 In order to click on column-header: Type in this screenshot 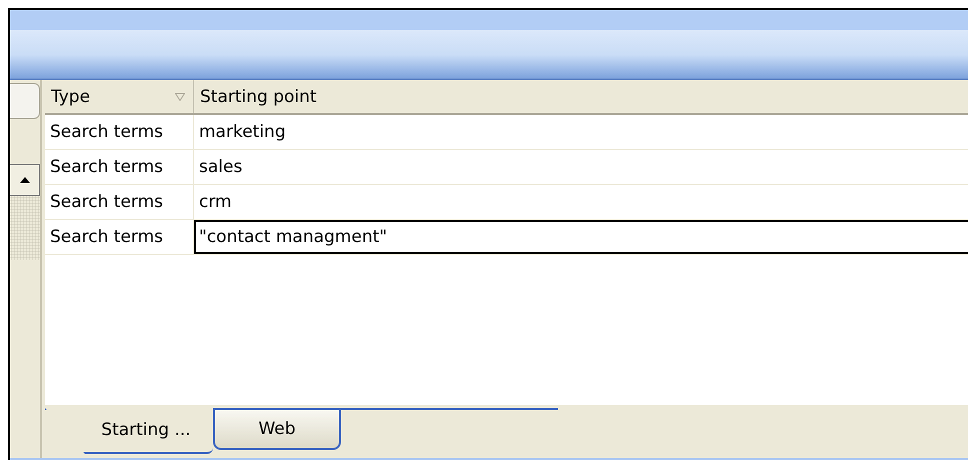, I will do `click(119, 96)`.